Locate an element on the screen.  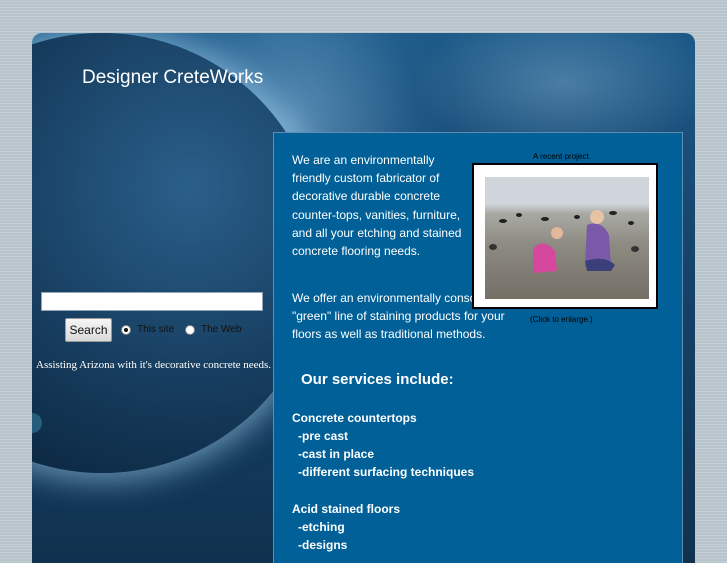
enlarge-caption: (Click to enlarge.) is located at coordinates (561, 319).